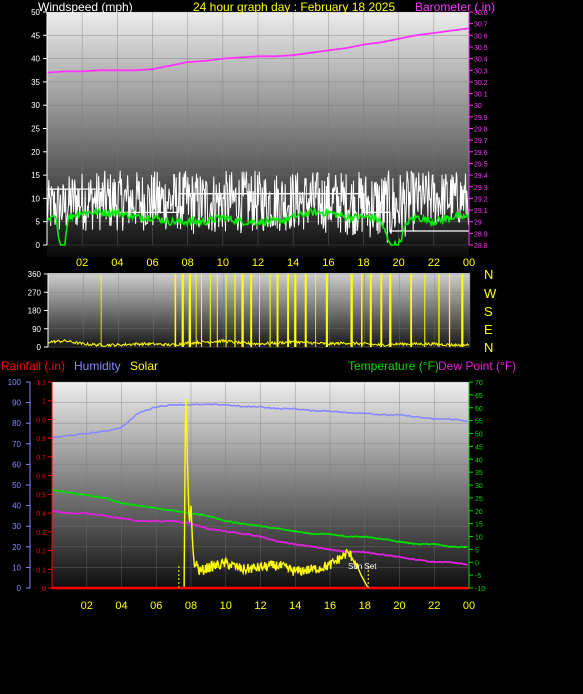 The height and width of the screenshot is (694, 583). What do you see at coordinates (479, 512) in the screenshot?
I see `temp-tick-label: 20` at bounding box center [479, 512].